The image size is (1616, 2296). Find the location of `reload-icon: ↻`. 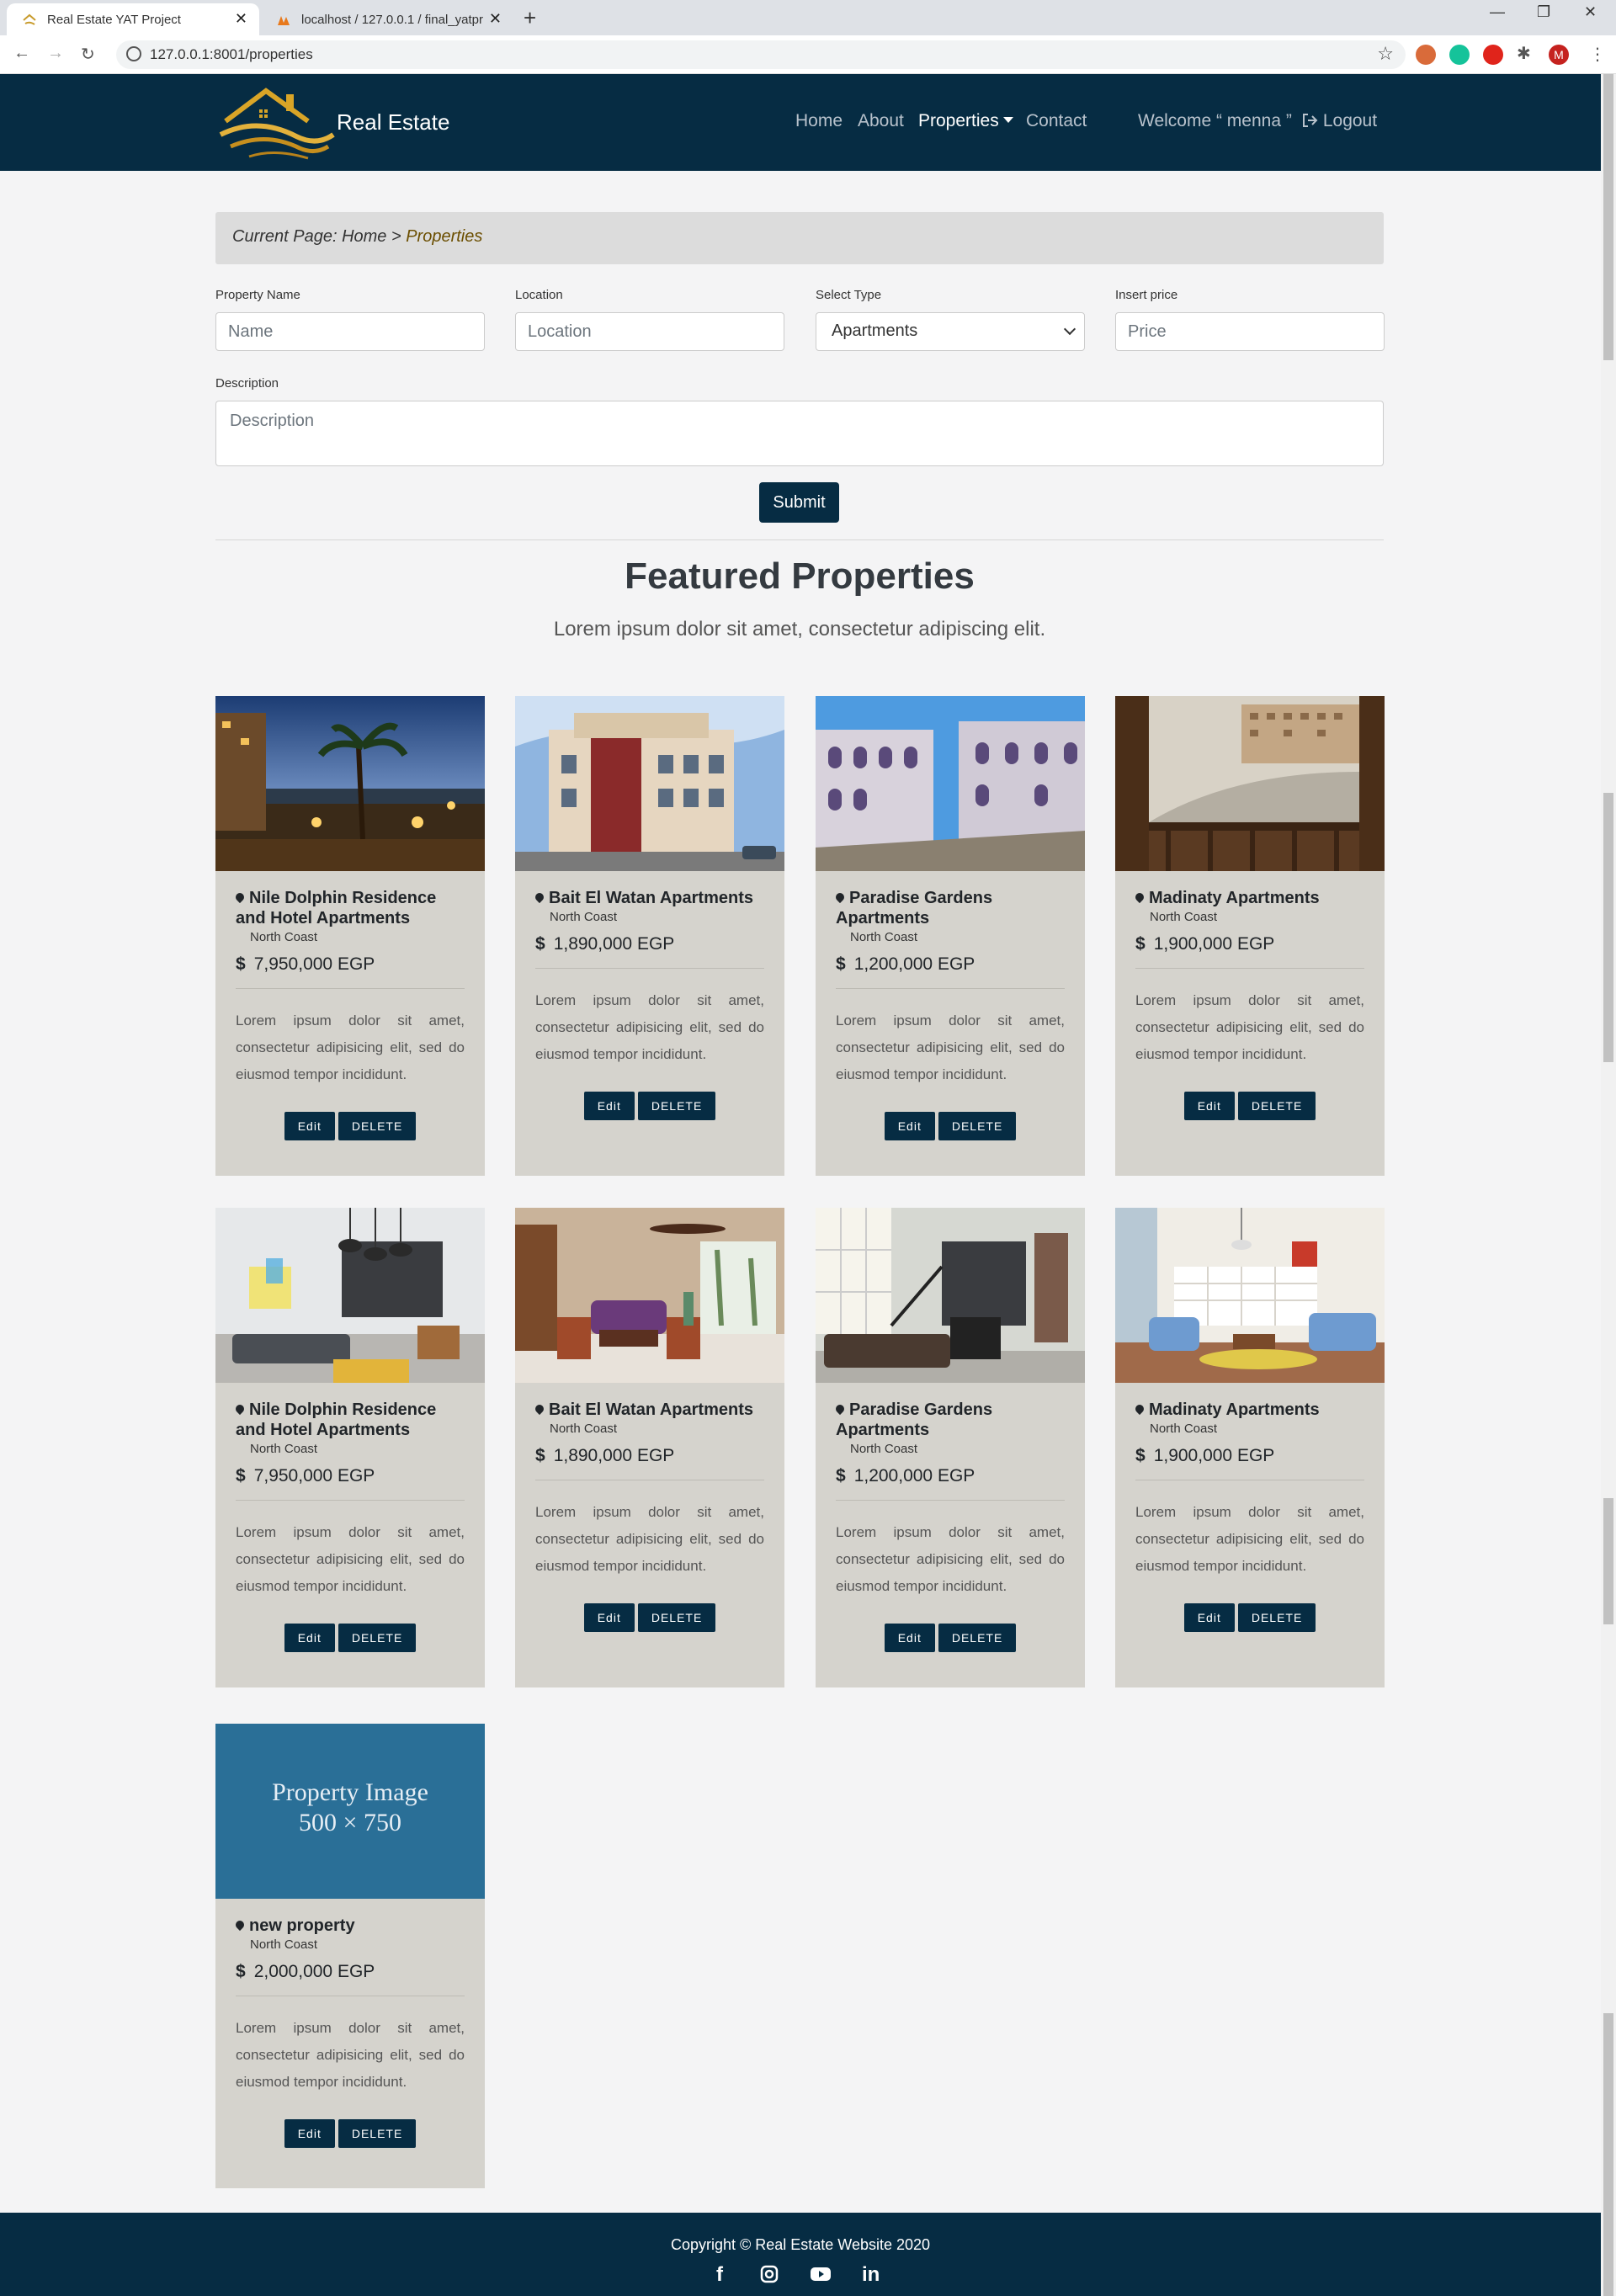

reload-icon: ↻ is located at coordinates (88, 55).